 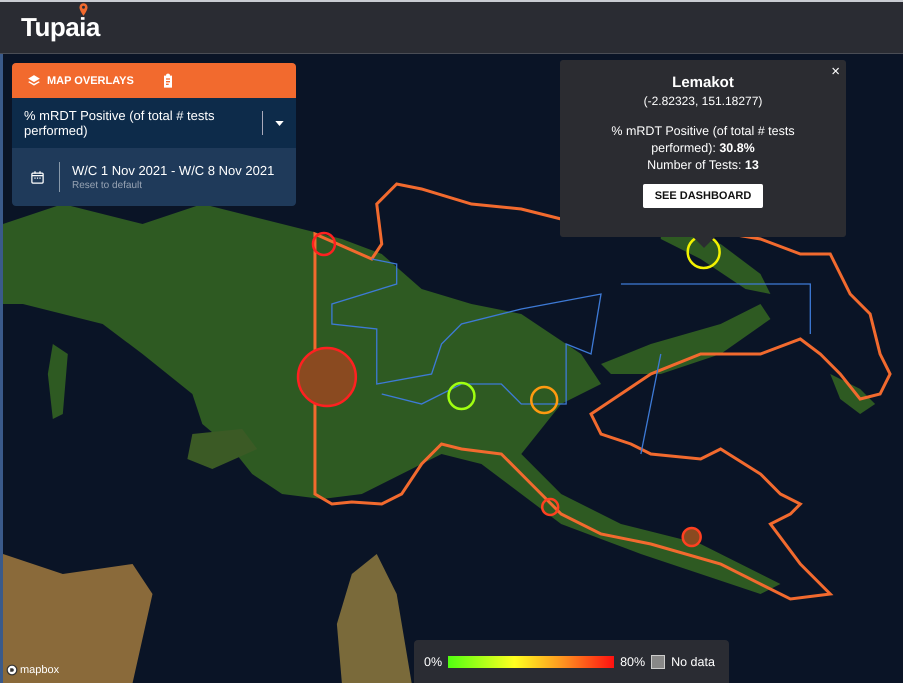 I want to click on attribution-text: mapbox, so click(x=40, y=670).